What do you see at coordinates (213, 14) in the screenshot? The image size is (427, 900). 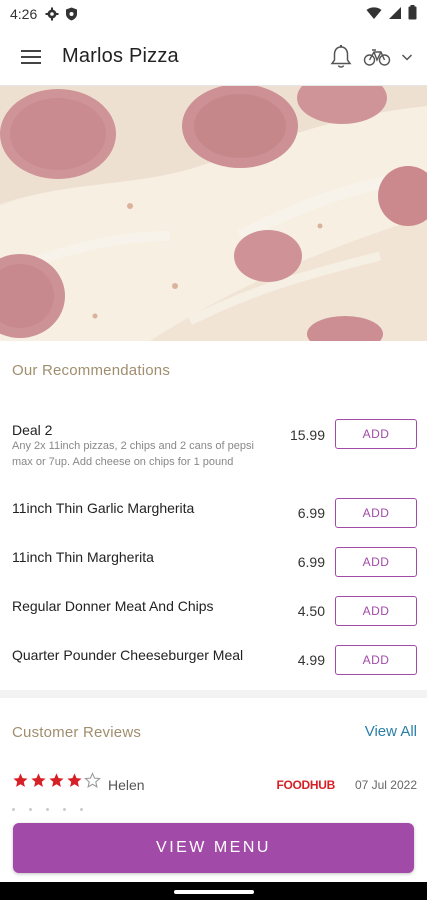 I see `status-bar: 4:26` at bounding box center [213, 14].